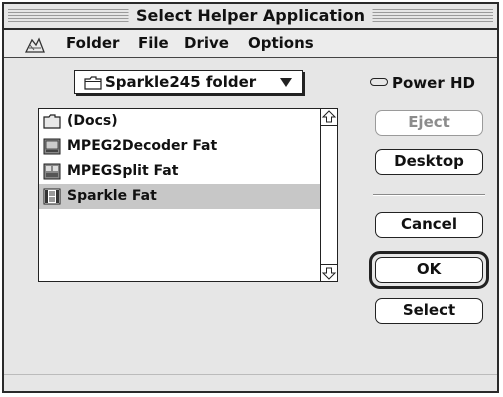 The width and height of the screenshot is (503, 397). I want to click on window-title: Select Helper Application, so click(250, 16).